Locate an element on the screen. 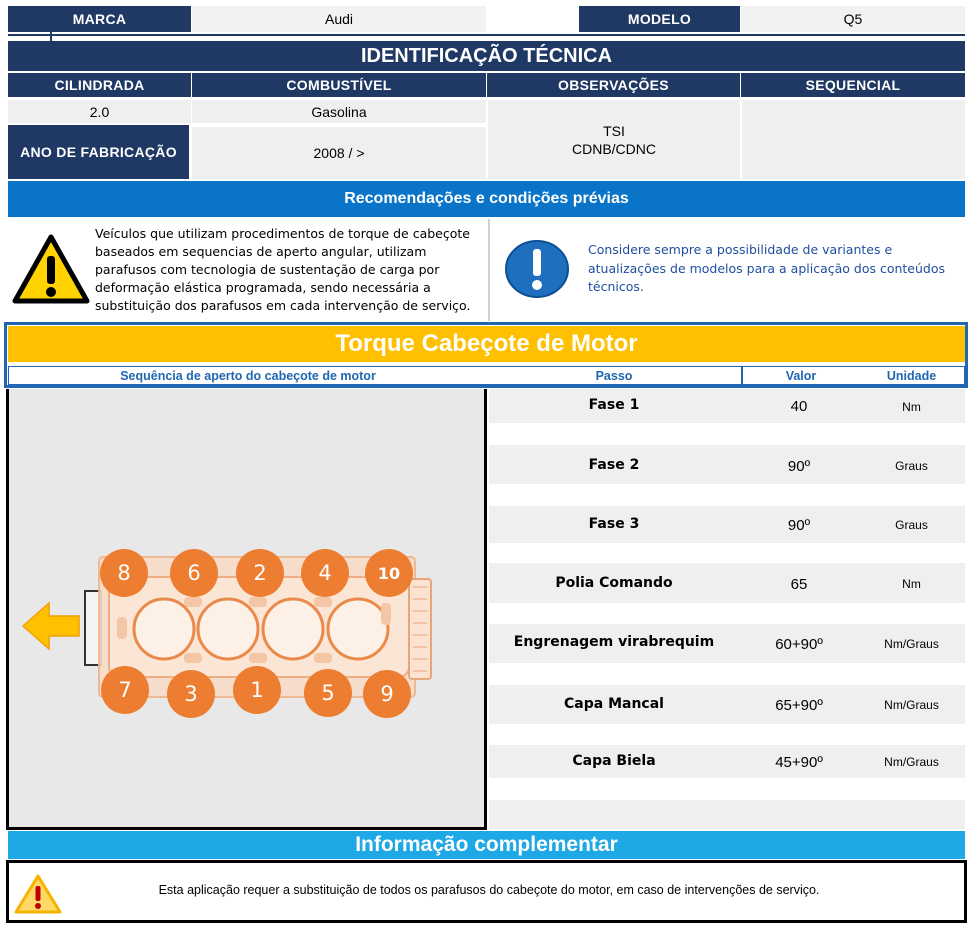 This screenshot has height=927, width=972. passo-label-text: Passo is located at coordinates (614, 375).